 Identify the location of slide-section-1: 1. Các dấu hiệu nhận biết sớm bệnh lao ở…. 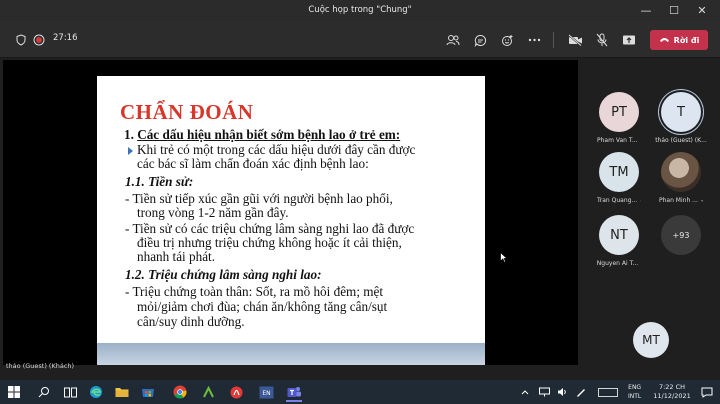
(262, 135).